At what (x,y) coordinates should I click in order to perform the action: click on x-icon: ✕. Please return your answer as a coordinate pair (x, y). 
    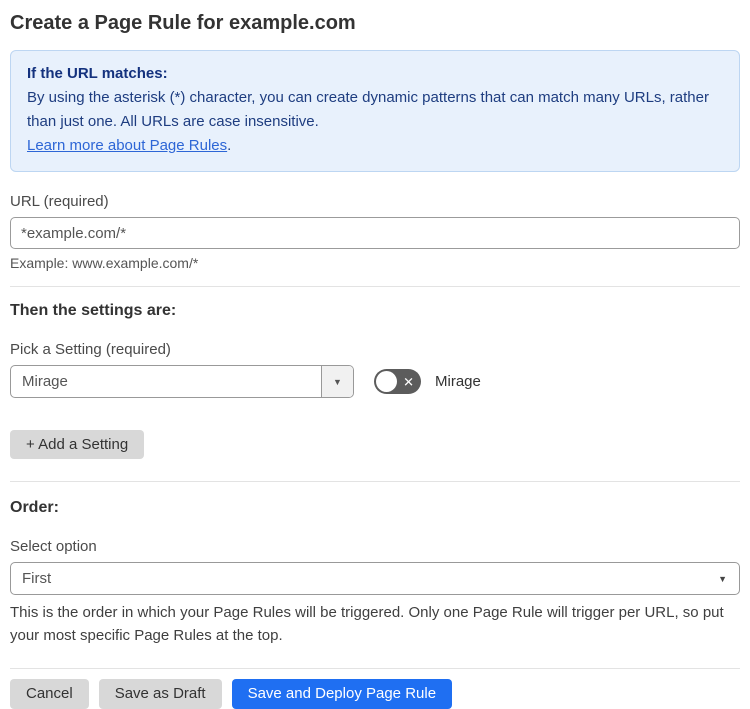
    Looking at the image, I should click on (408, 381).